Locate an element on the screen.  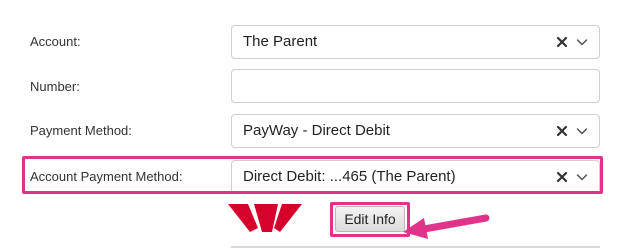
account-payment-method-select: Direct Debit: ...465 (The Parent) is located at coordinates (415, 177).